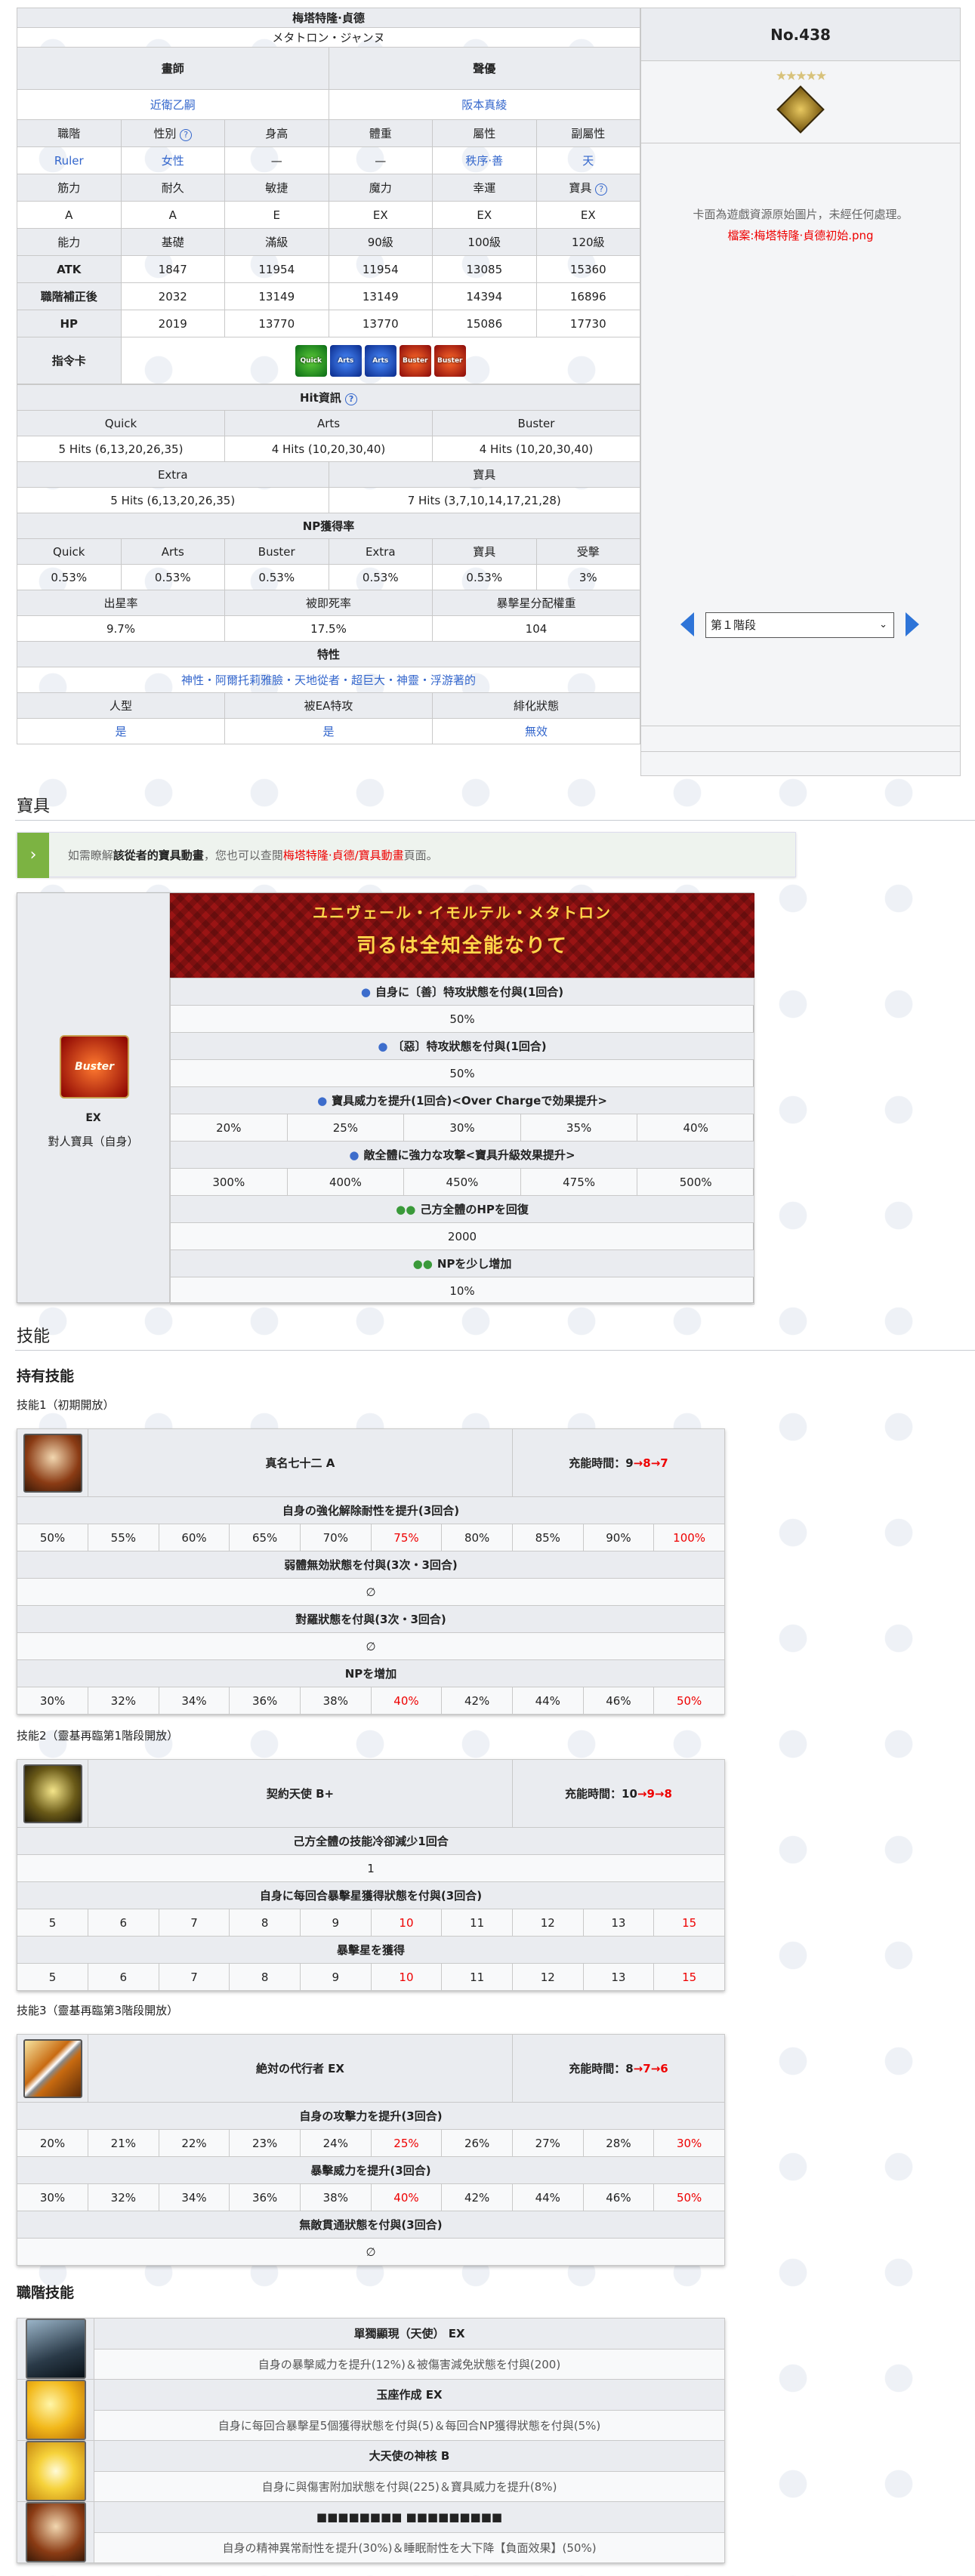 This screenshot has height=2576, width=975. I want to click on skill-value: 28%, so click(618, 2143).